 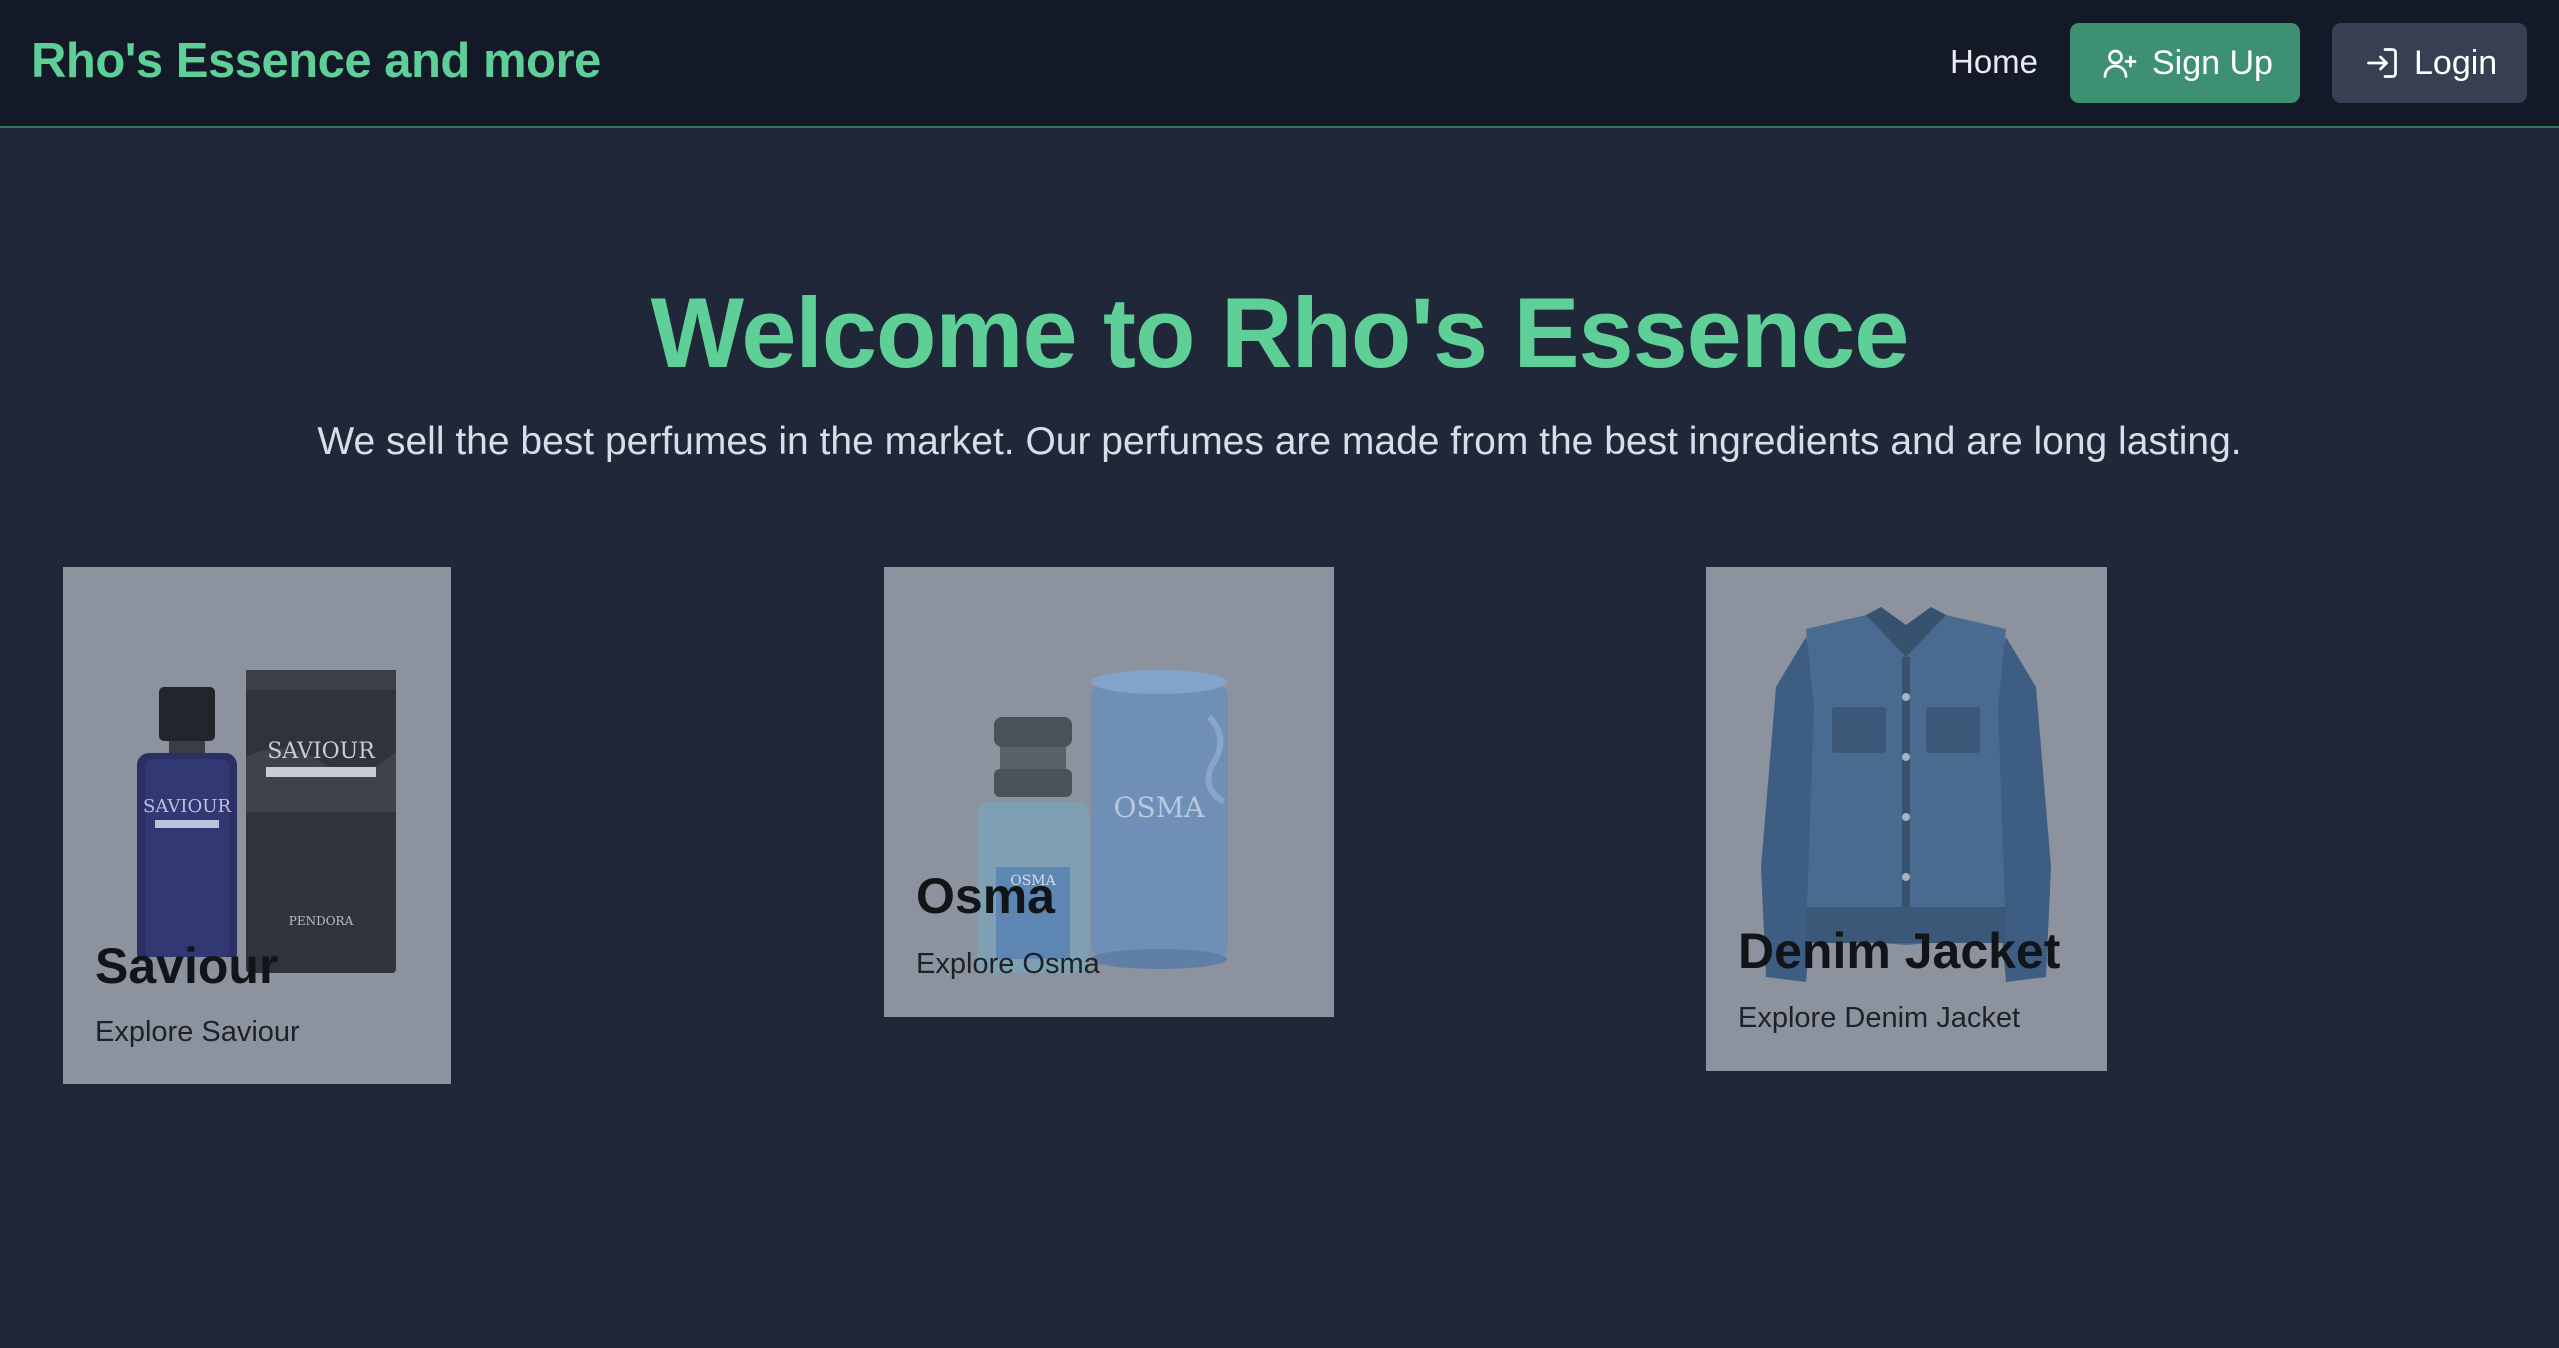 I want to click on denim-jacket-image, so click(x=1906, y=819).